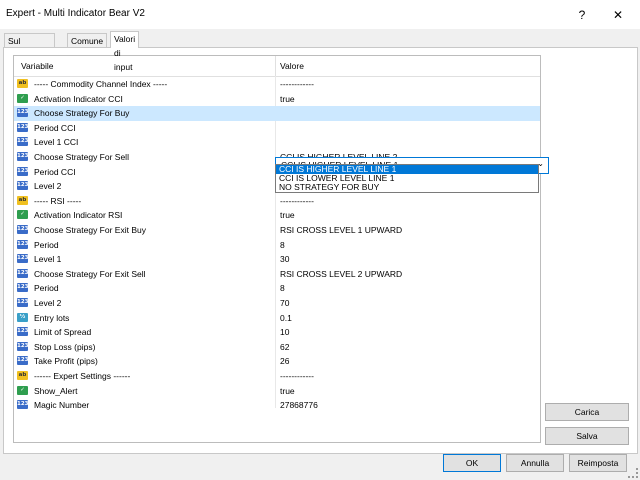 This screenshot has width=640, height=480. I want to click on parameter-name: Show_Alert, so click(56, 390).